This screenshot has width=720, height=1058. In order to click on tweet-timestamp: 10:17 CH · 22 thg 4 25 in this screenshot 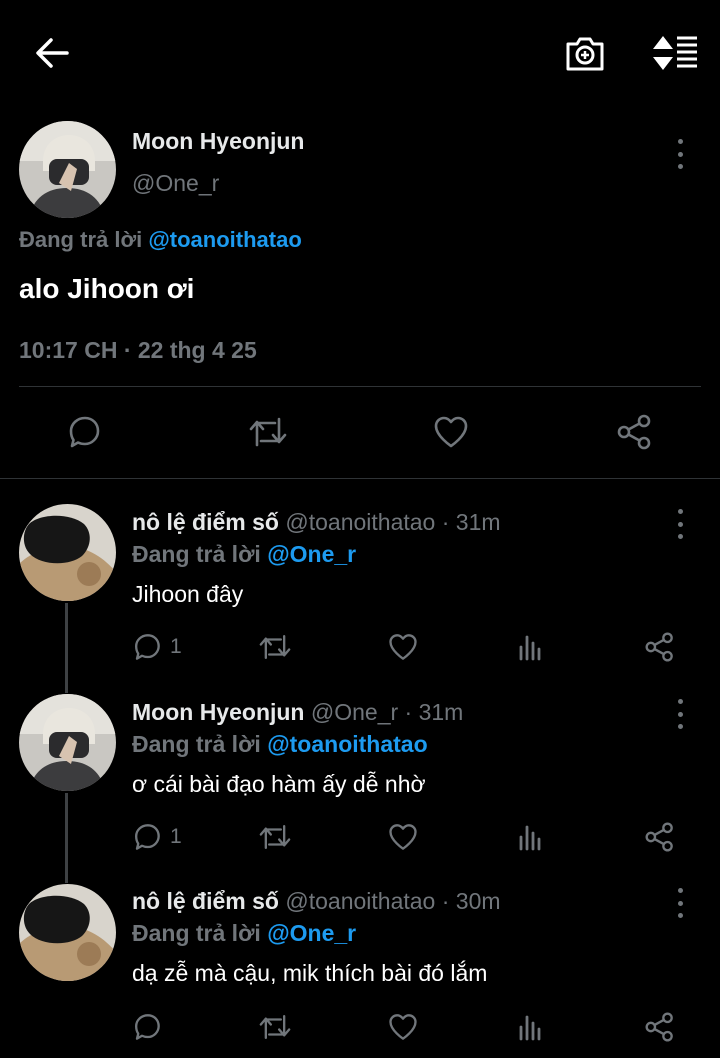, I will do `click(138, 350)`.